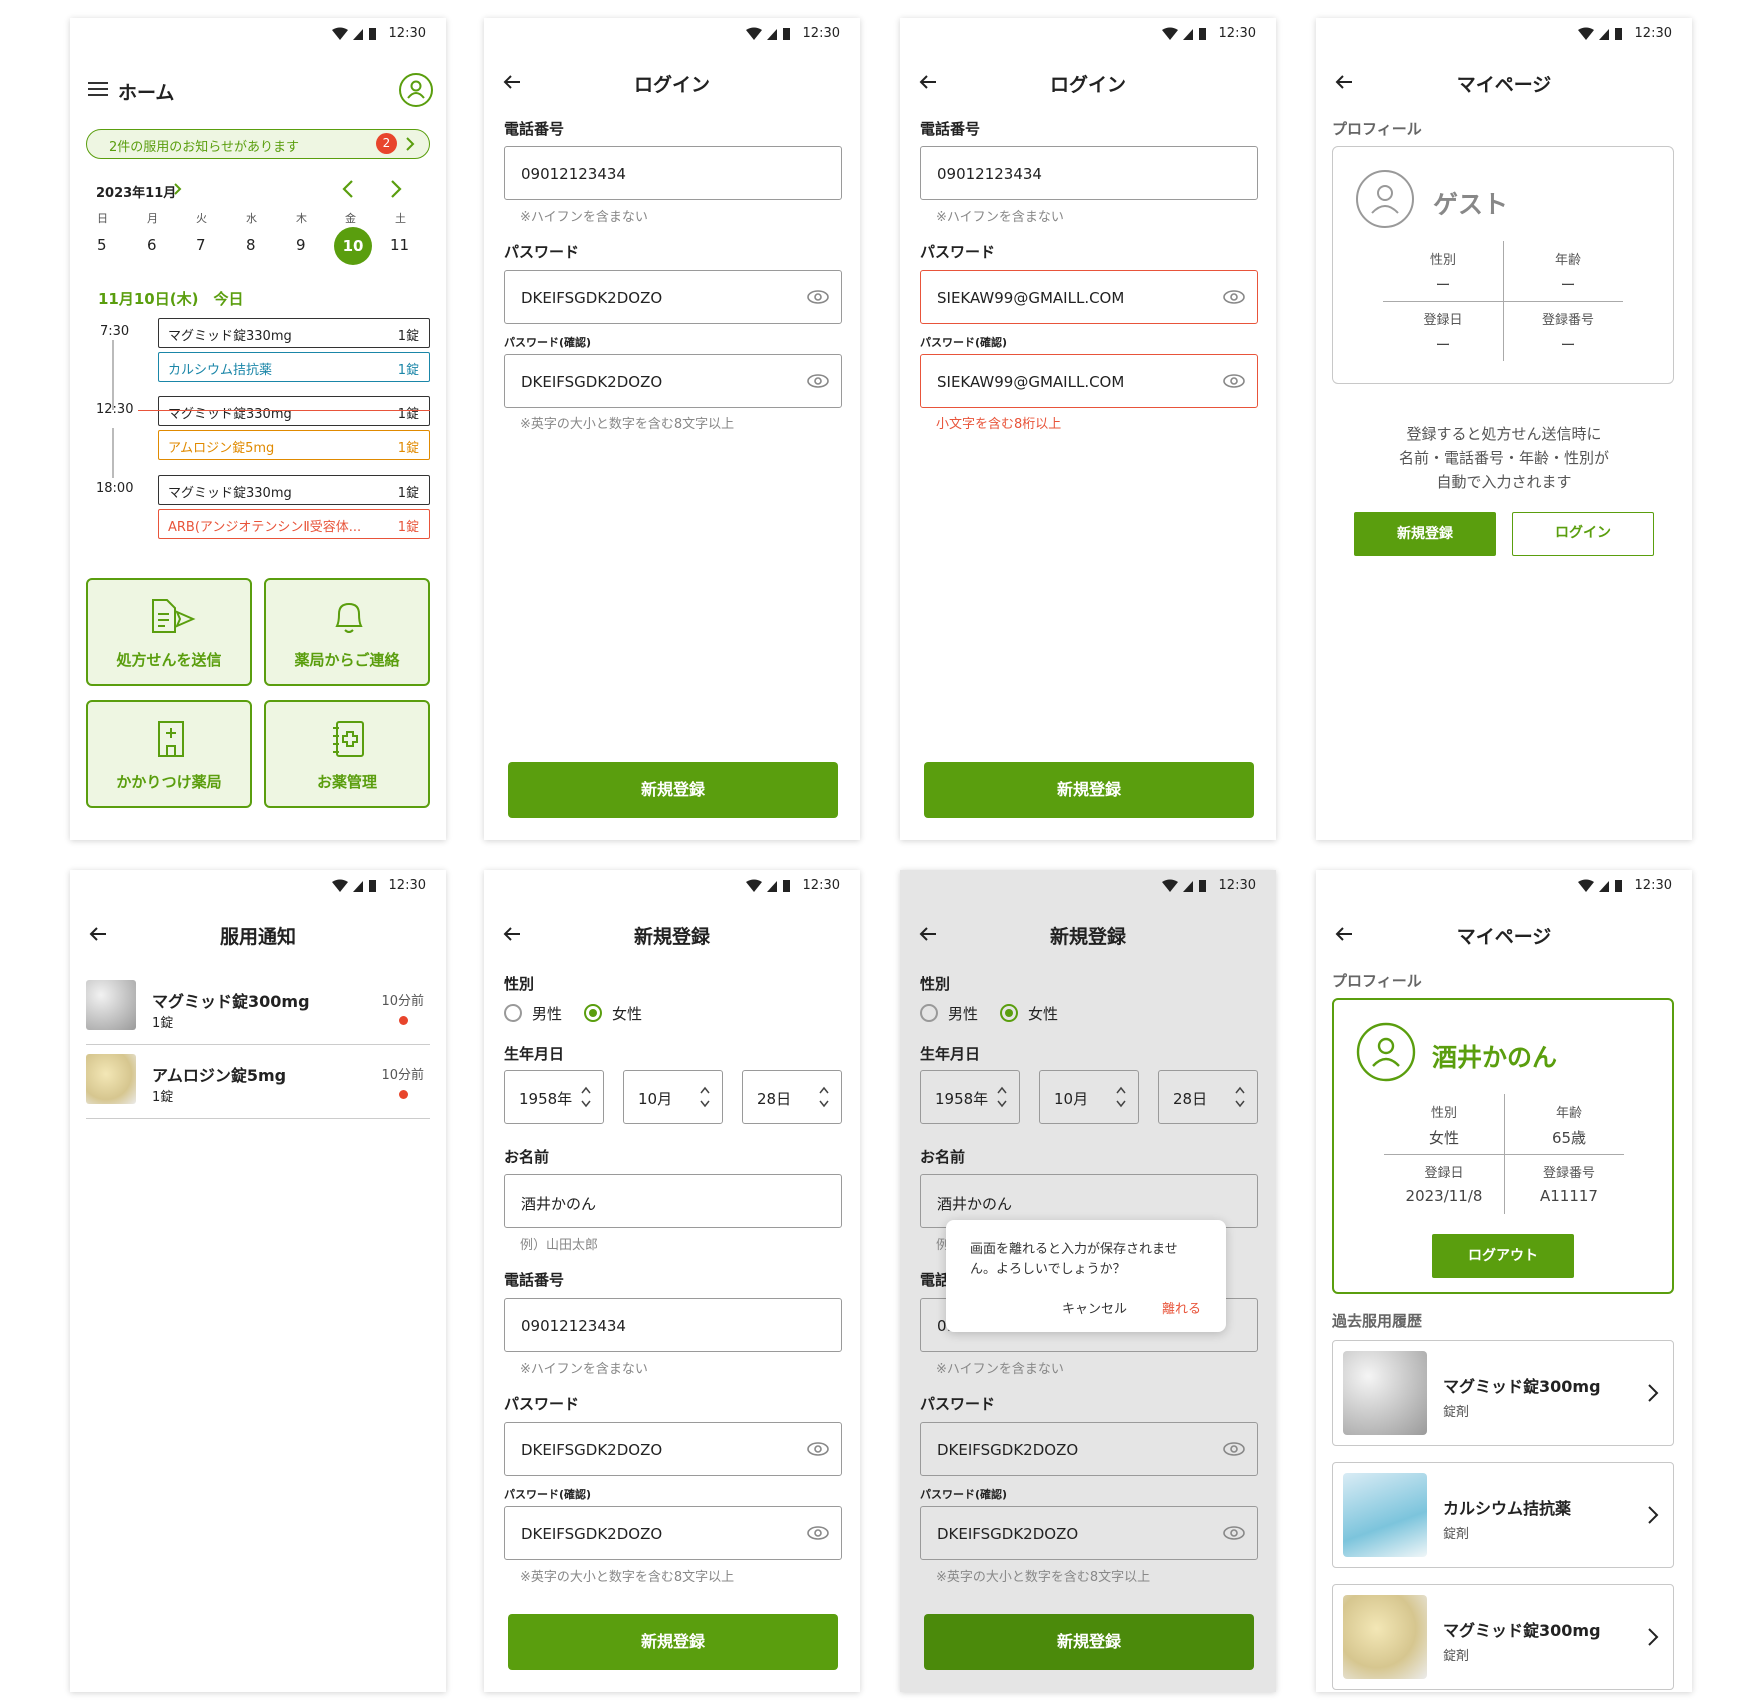  Describe the element at coordinates (408, 448) in the screenshot. I see `med-qty: 1錠` at that location.